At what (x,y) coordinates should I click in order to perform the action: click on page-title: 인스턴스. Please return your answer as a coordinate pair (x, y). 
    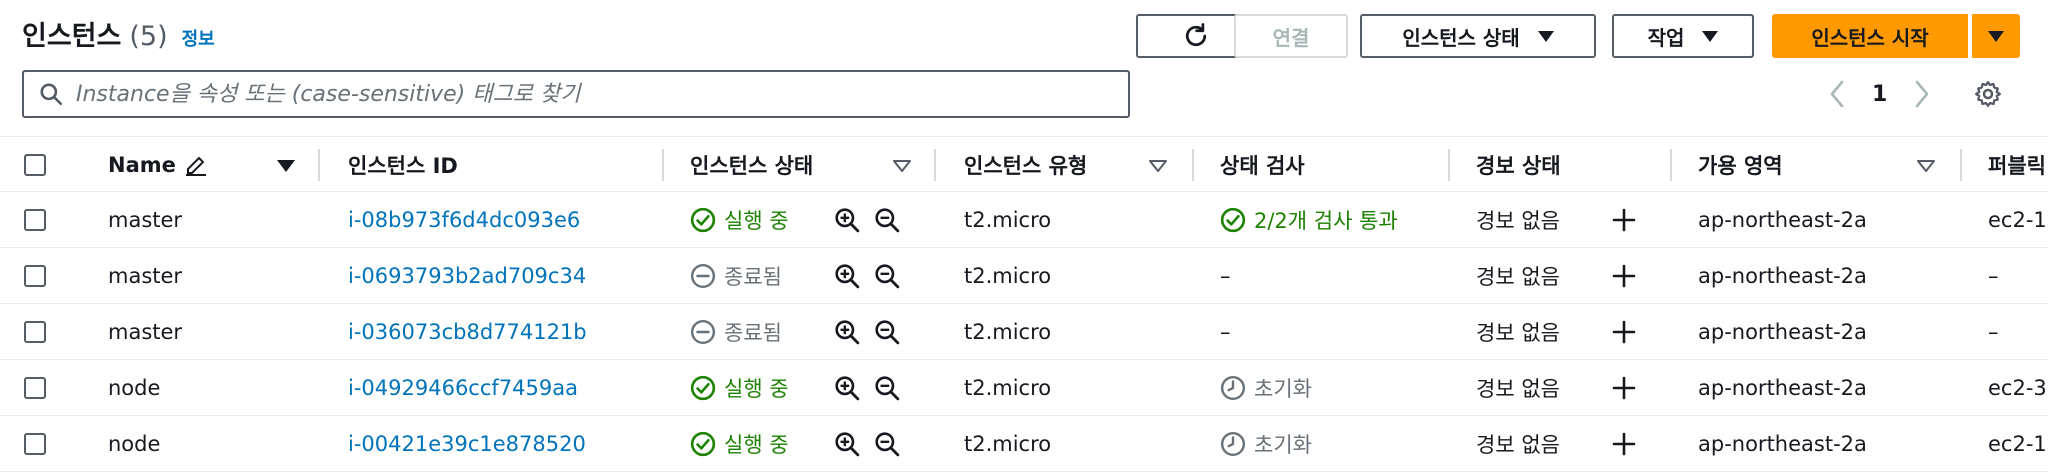
    Looking at the image, I should click on (72, 36).